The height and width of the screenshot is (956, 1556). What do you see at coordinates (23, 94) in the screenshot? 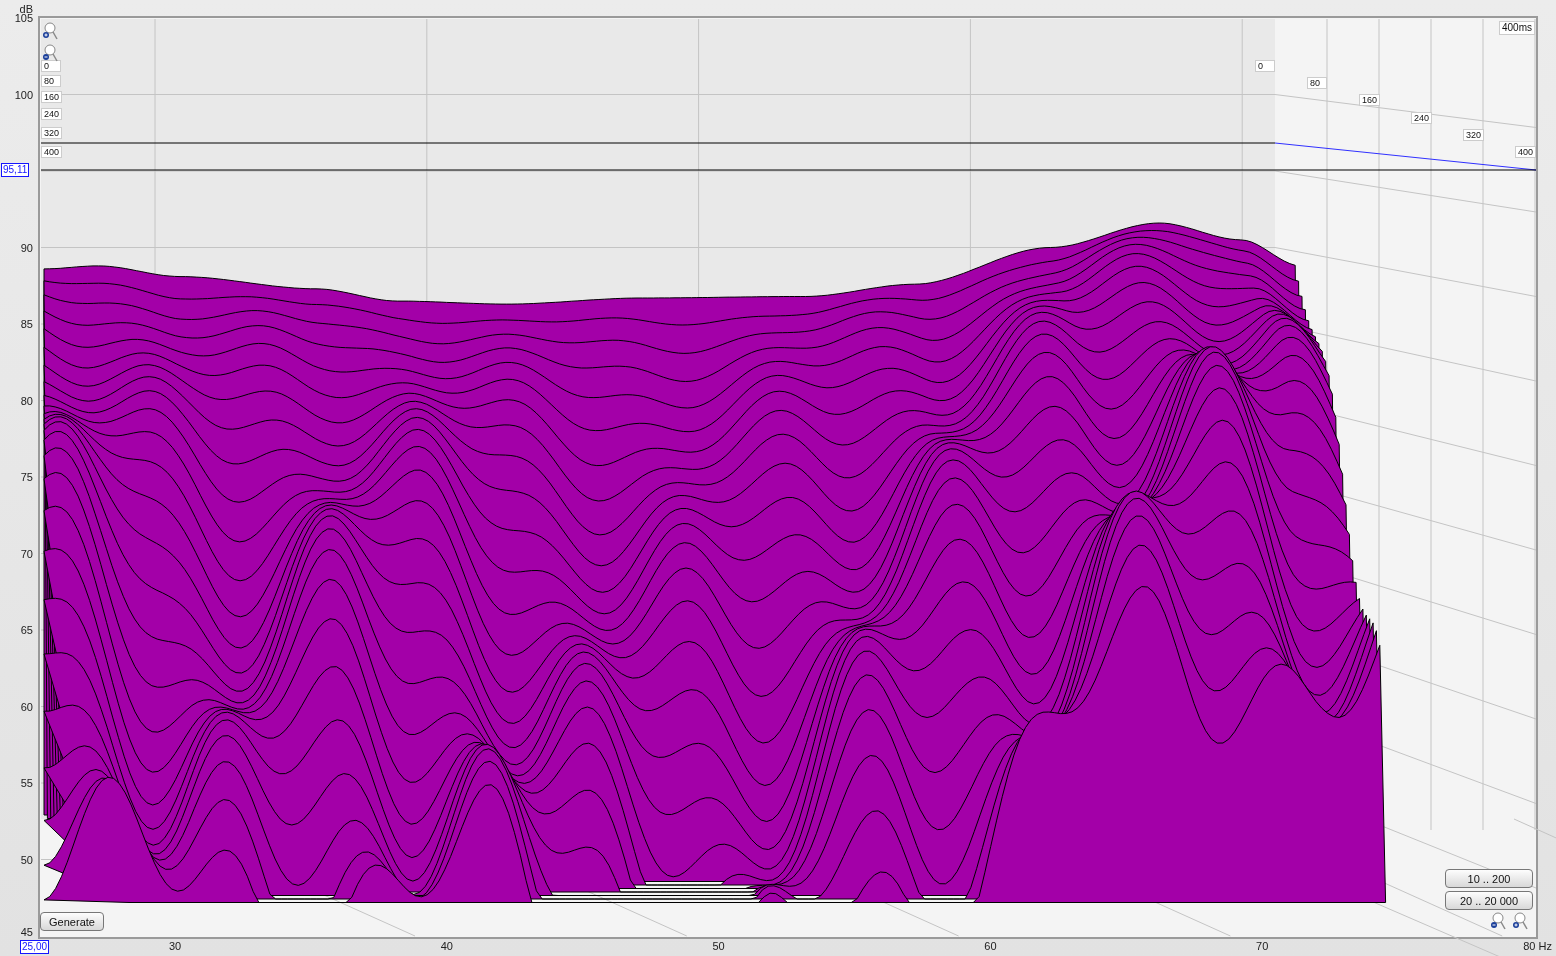
I see `y-tick-label: 100` at bounding box center [23, 94].